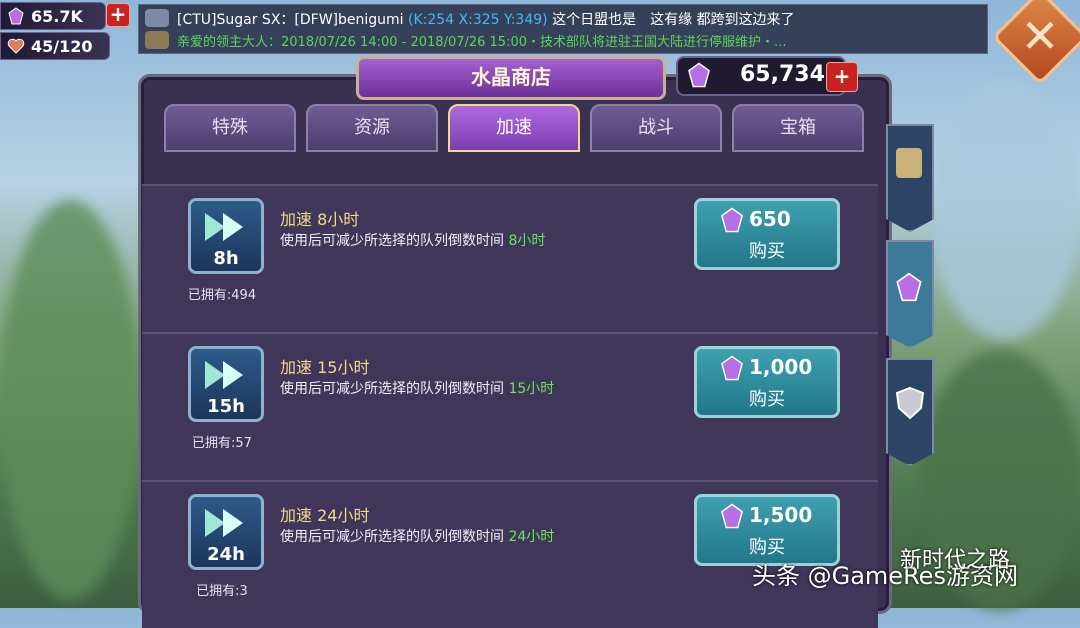 Image resolution: width=1080 pixels, height=628 pixels. What do you see at coordinates (842, 77) in the screenshot?
I see `add-balance-button: +` at bounding box center [842, 77].